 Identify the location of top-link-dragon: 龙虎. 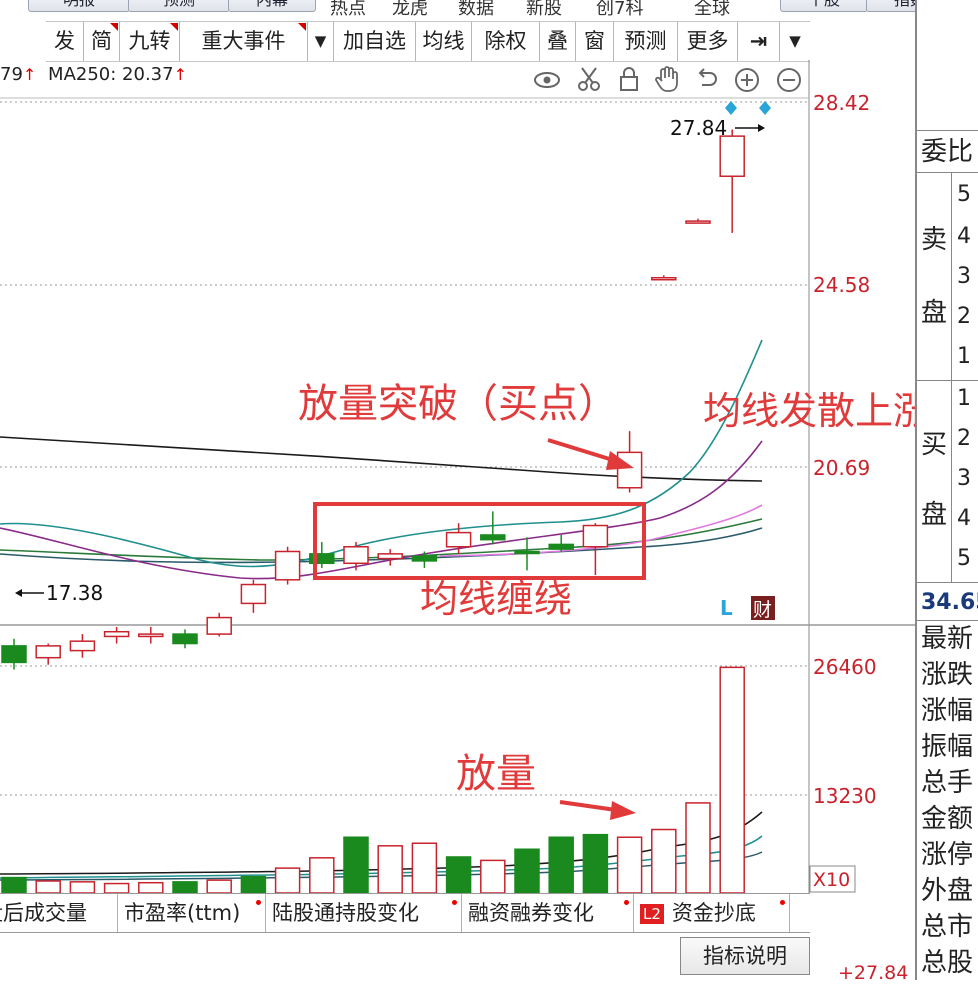
(410, 10).